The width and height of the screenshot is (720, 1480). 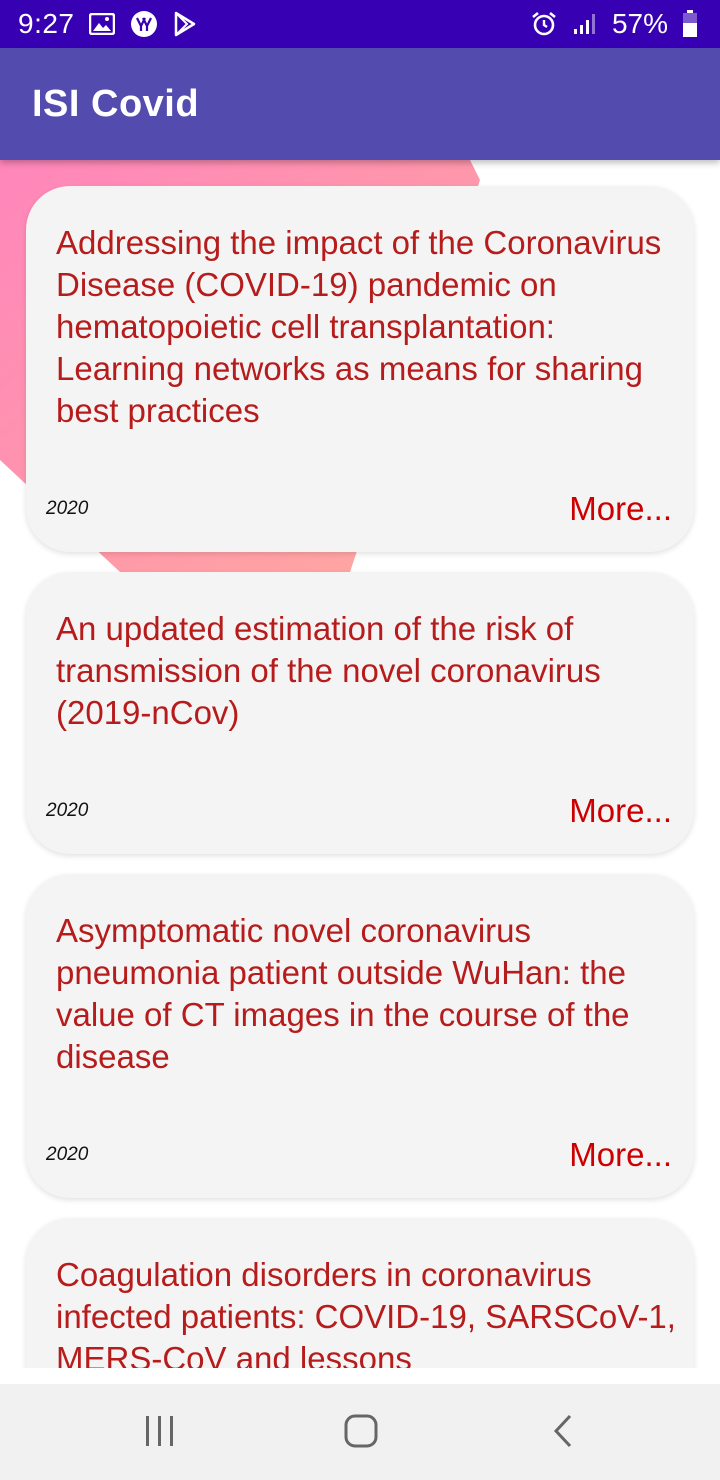 What do you see at coordinates (360, 104) in the screenshot?
I see `app-bar: ISI Covid` at bounding box center [360, 104].